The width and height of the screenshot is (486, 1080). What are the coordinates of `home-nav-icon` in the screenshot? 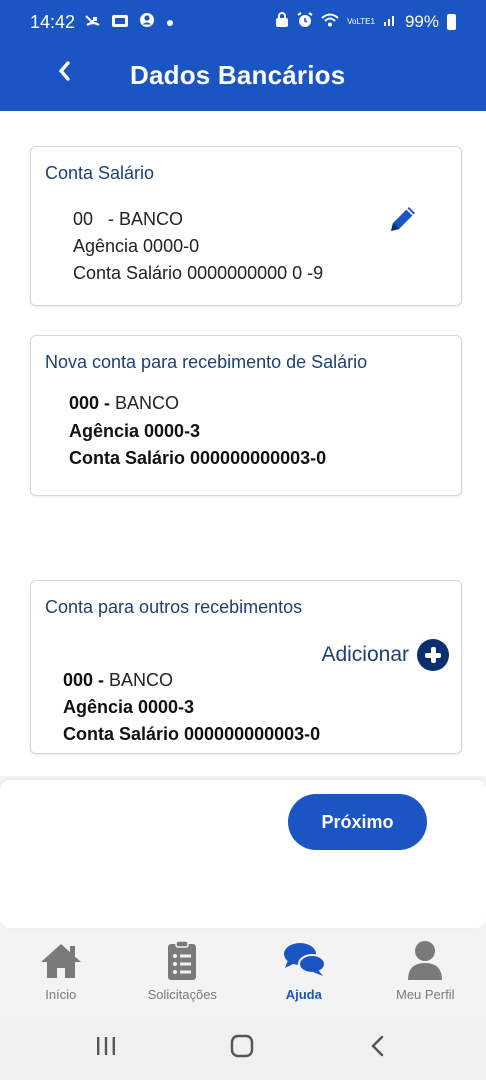 It's located at (242, 1046).